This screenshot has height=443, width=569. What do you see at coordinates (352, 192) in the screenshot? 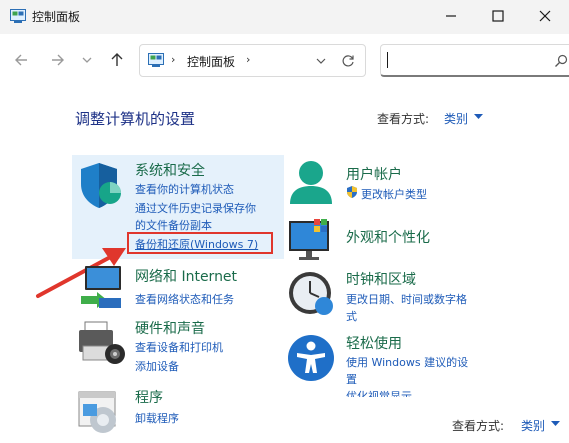
I see `uac-shield-icon` at bounding box center [352, 192].